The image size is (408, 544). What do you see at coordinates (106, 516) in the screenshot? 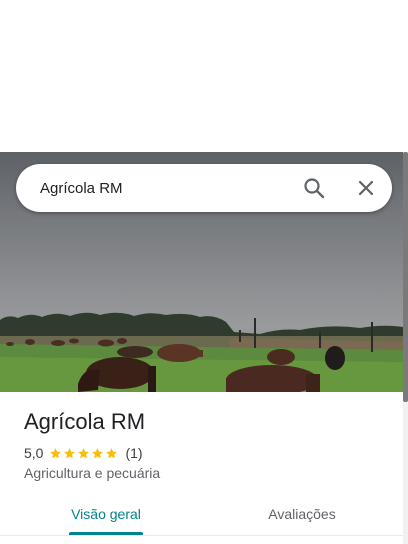
I see `tab-overview: Visão geral` at bounding box center [106, 516].